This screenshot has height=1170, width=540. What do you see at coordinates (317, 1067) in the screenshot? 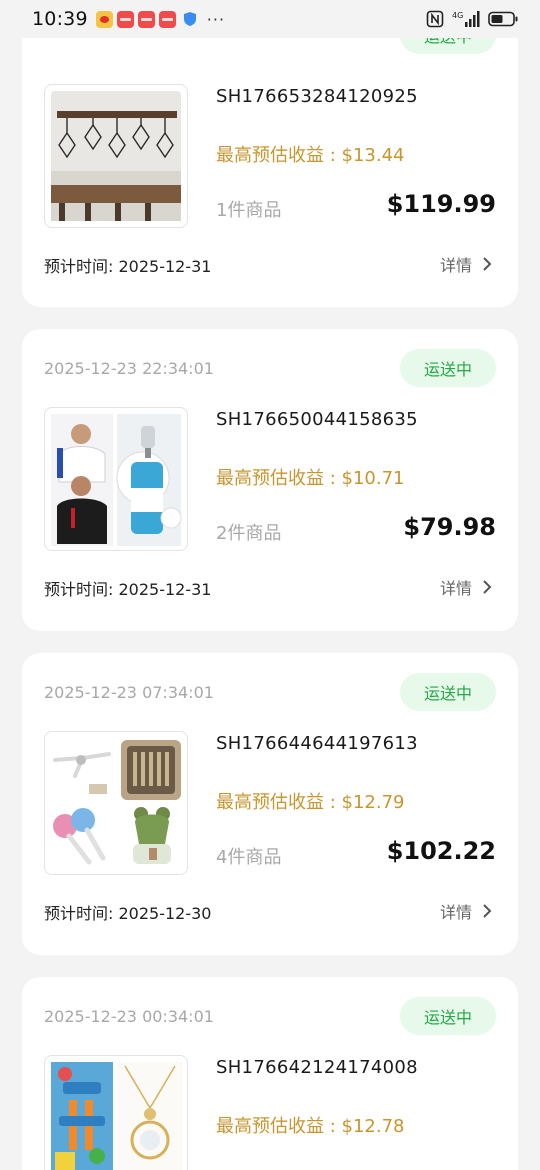
I see `order-number: SH176642124174008` at bounding box center [317, 1067].